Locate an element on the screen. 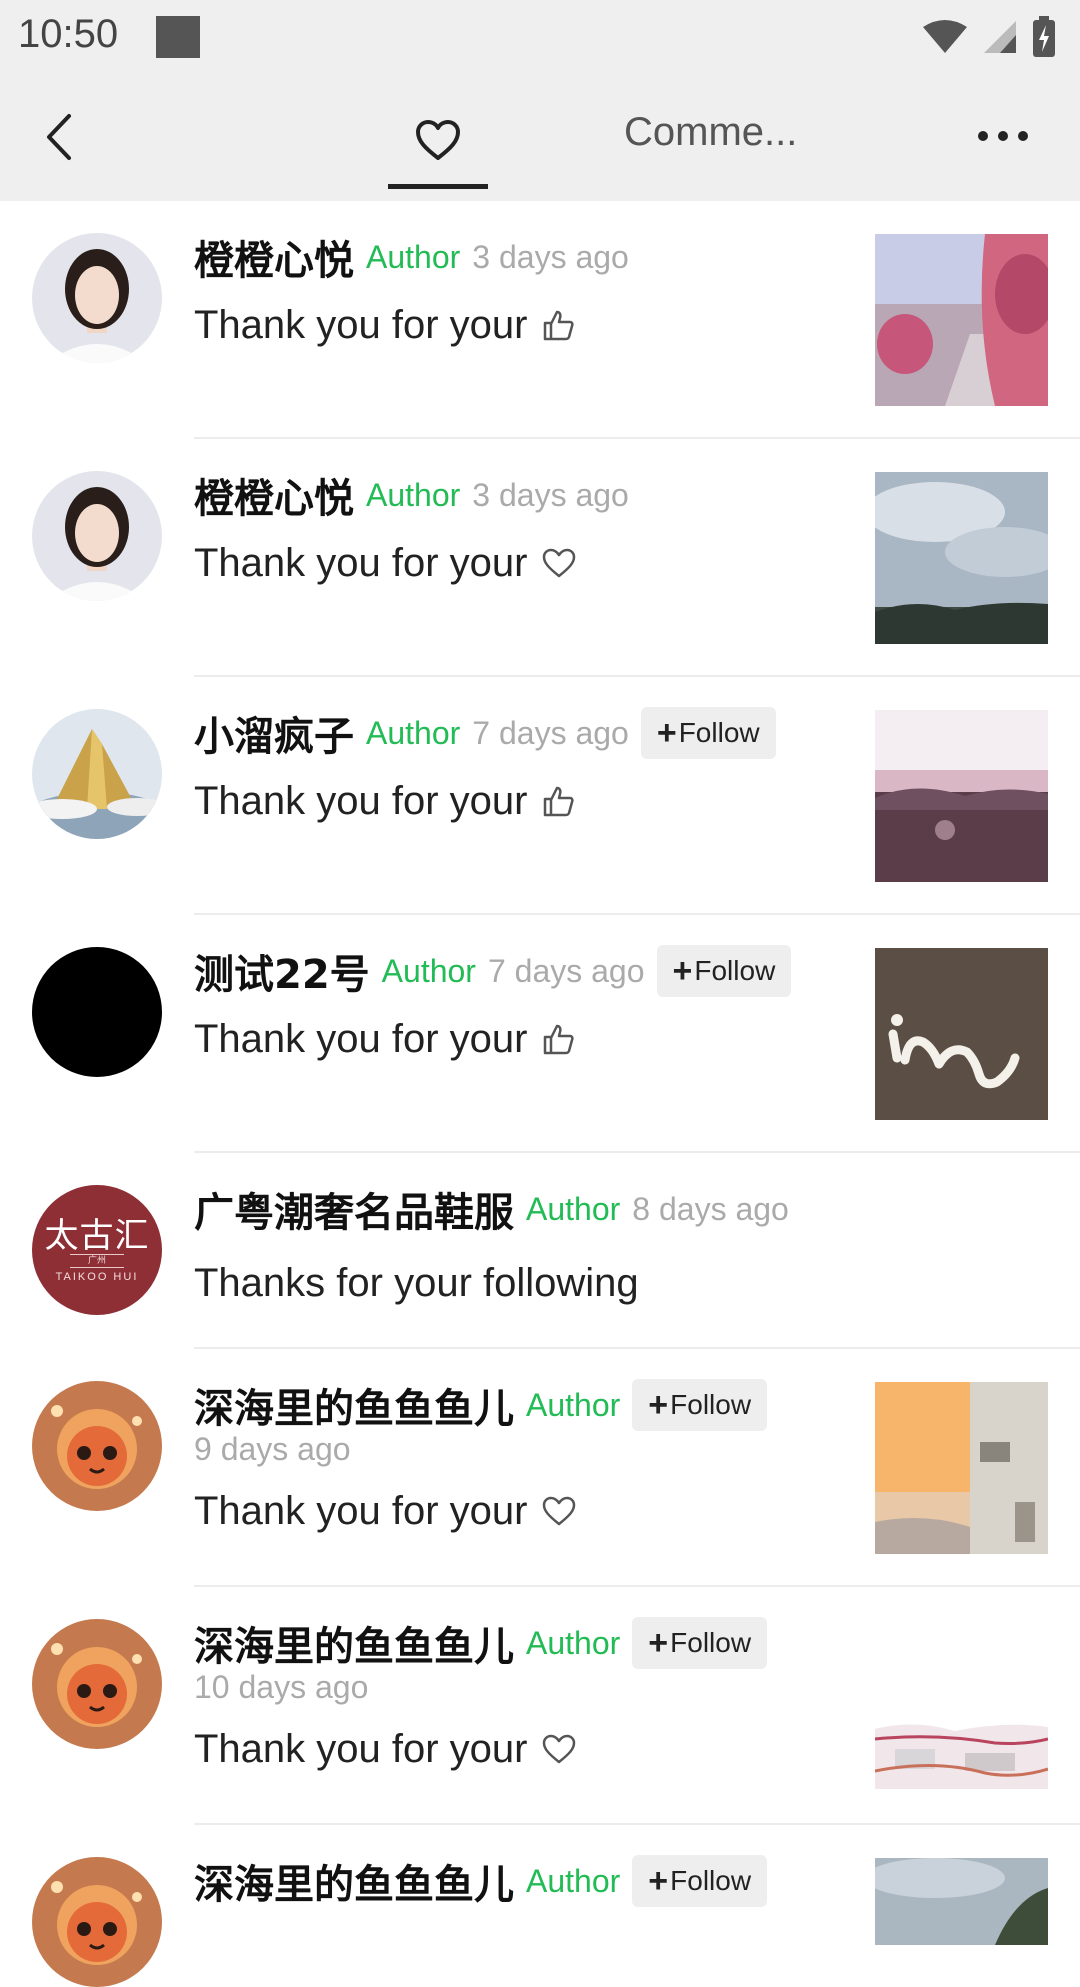 Image resolution: width=1080 pixels, height=1987 pixels. username: 小溜疯子 is located at coordinates (274, 733).